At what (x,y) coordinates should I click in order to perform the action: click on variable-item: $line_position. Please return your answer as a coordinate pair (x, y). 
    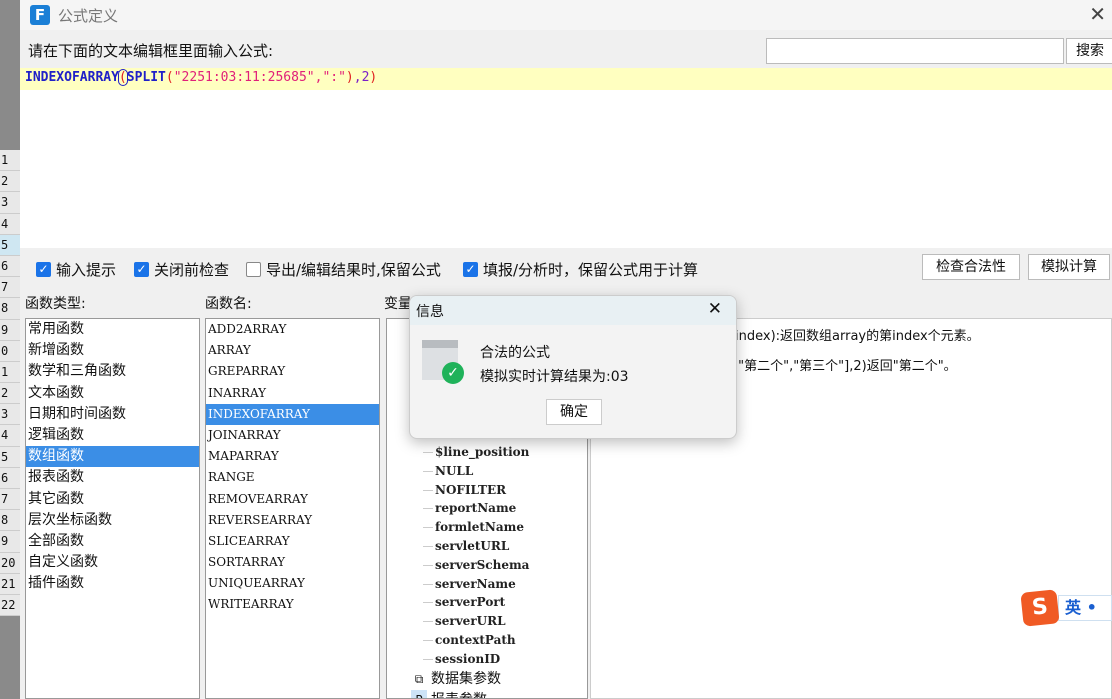
    Looking at the image, I should click on (505, 452).